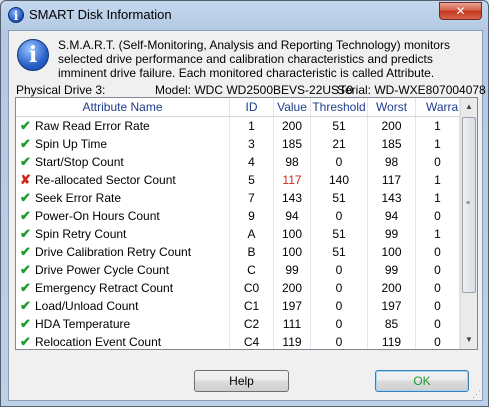 The image size is (489, 407). Describe the element at coordinates (392, 341) in the screenshot. I see `cell-worst: 119` at that location.